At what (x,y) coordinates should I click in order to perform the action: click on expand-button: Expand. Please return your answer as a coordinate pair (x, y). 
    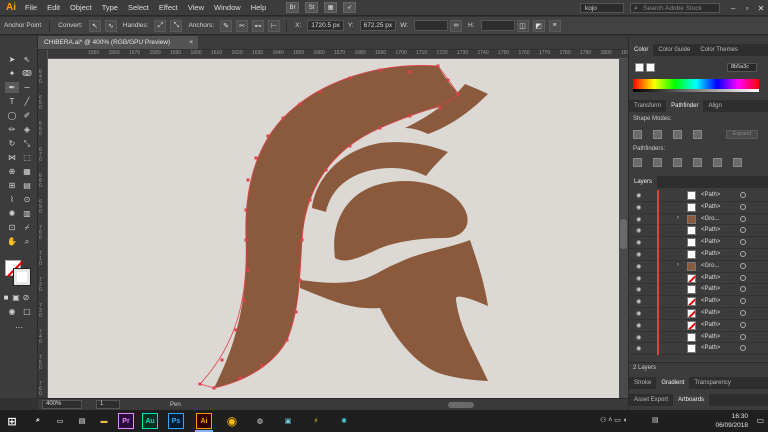
    Looking at the image, I should click on (742, 134).